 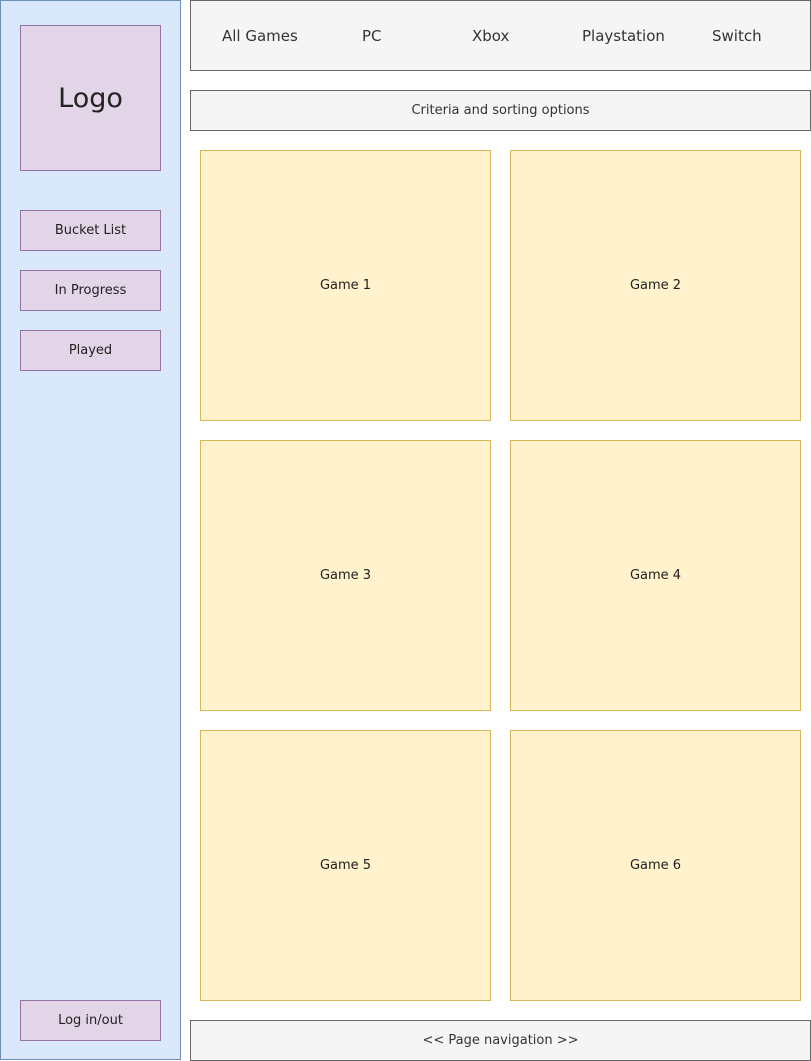 What do you see at coordinates (655, 575) in the screenshot?
I see `game-tile-4: Game 4` at bounding box center [655, 575].